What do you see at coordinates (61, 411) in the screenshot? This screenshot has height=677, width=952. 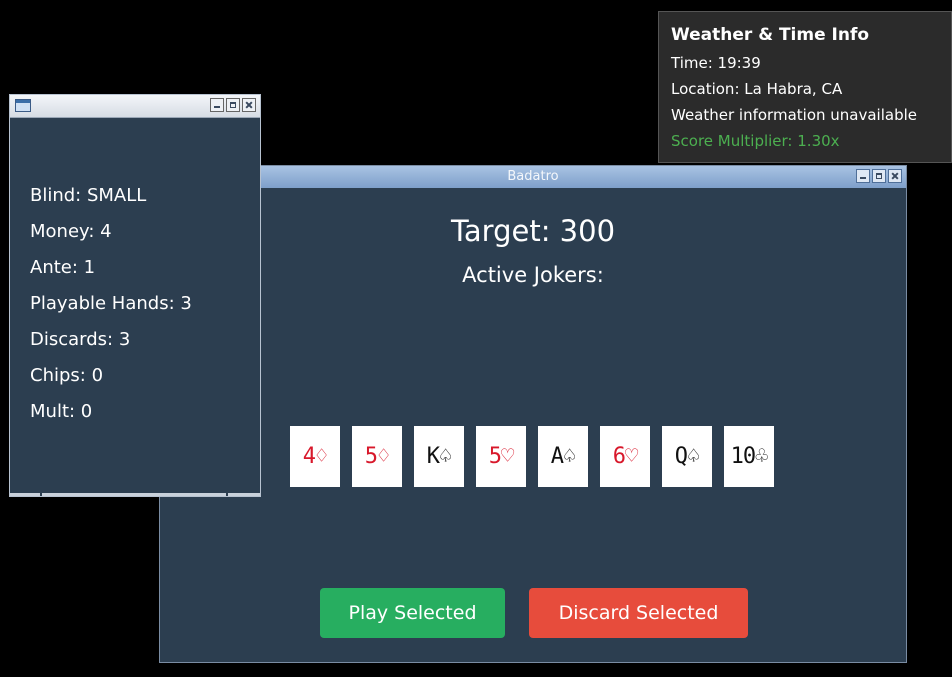 I see `stat-mult: Mult: 0` at bounding box center [61, 411].